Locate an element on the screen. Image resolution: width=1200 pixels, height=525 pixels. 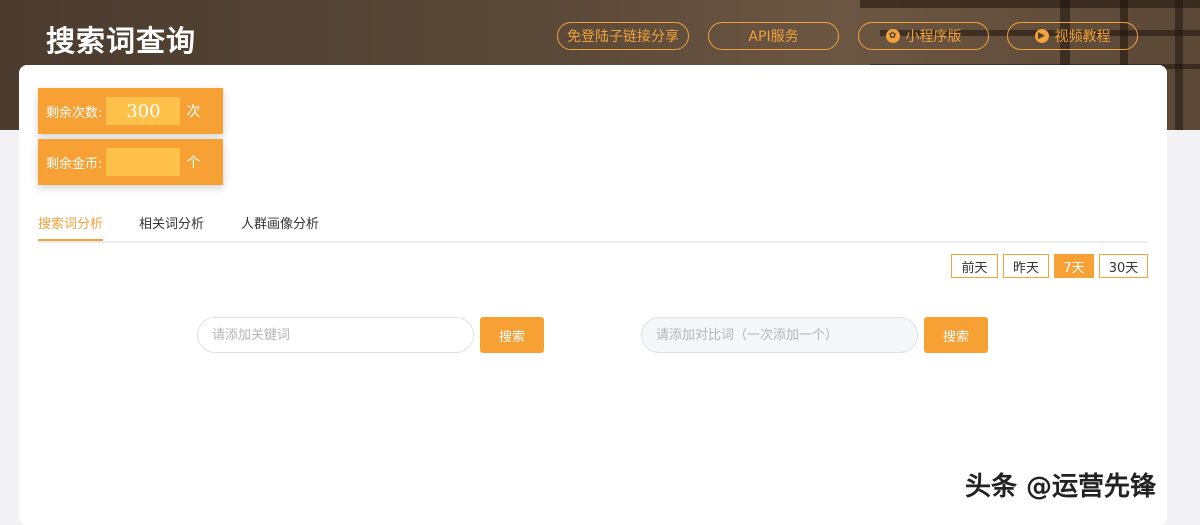
compare-word-input is located at coordinates (779, 335).